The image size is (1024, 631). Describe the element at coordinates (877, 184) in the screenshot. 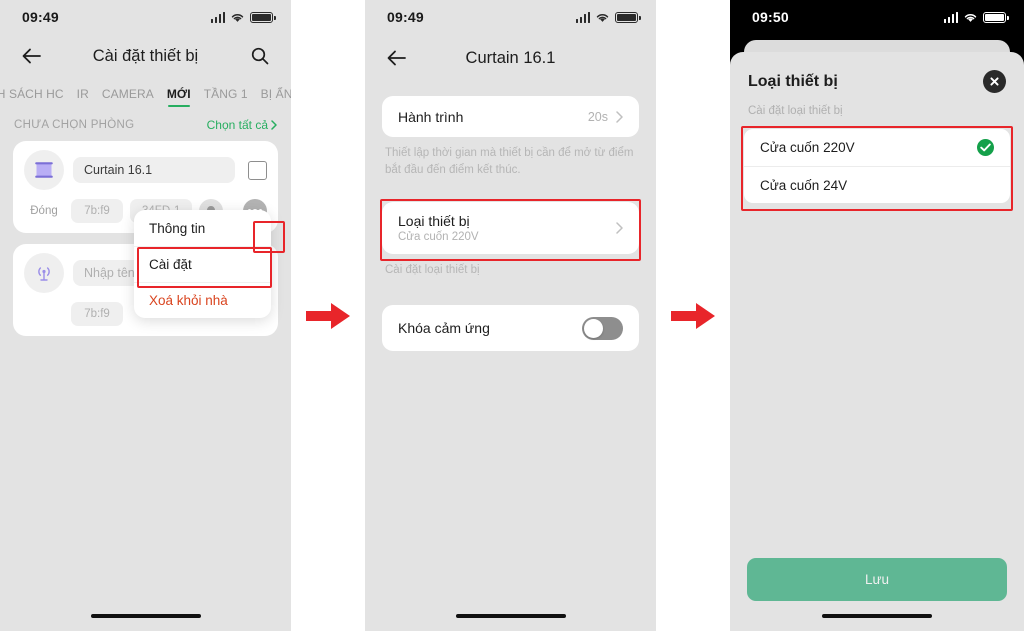

I see `option-cua-cuon-24v: Cửa cuốn 24V` at that location.